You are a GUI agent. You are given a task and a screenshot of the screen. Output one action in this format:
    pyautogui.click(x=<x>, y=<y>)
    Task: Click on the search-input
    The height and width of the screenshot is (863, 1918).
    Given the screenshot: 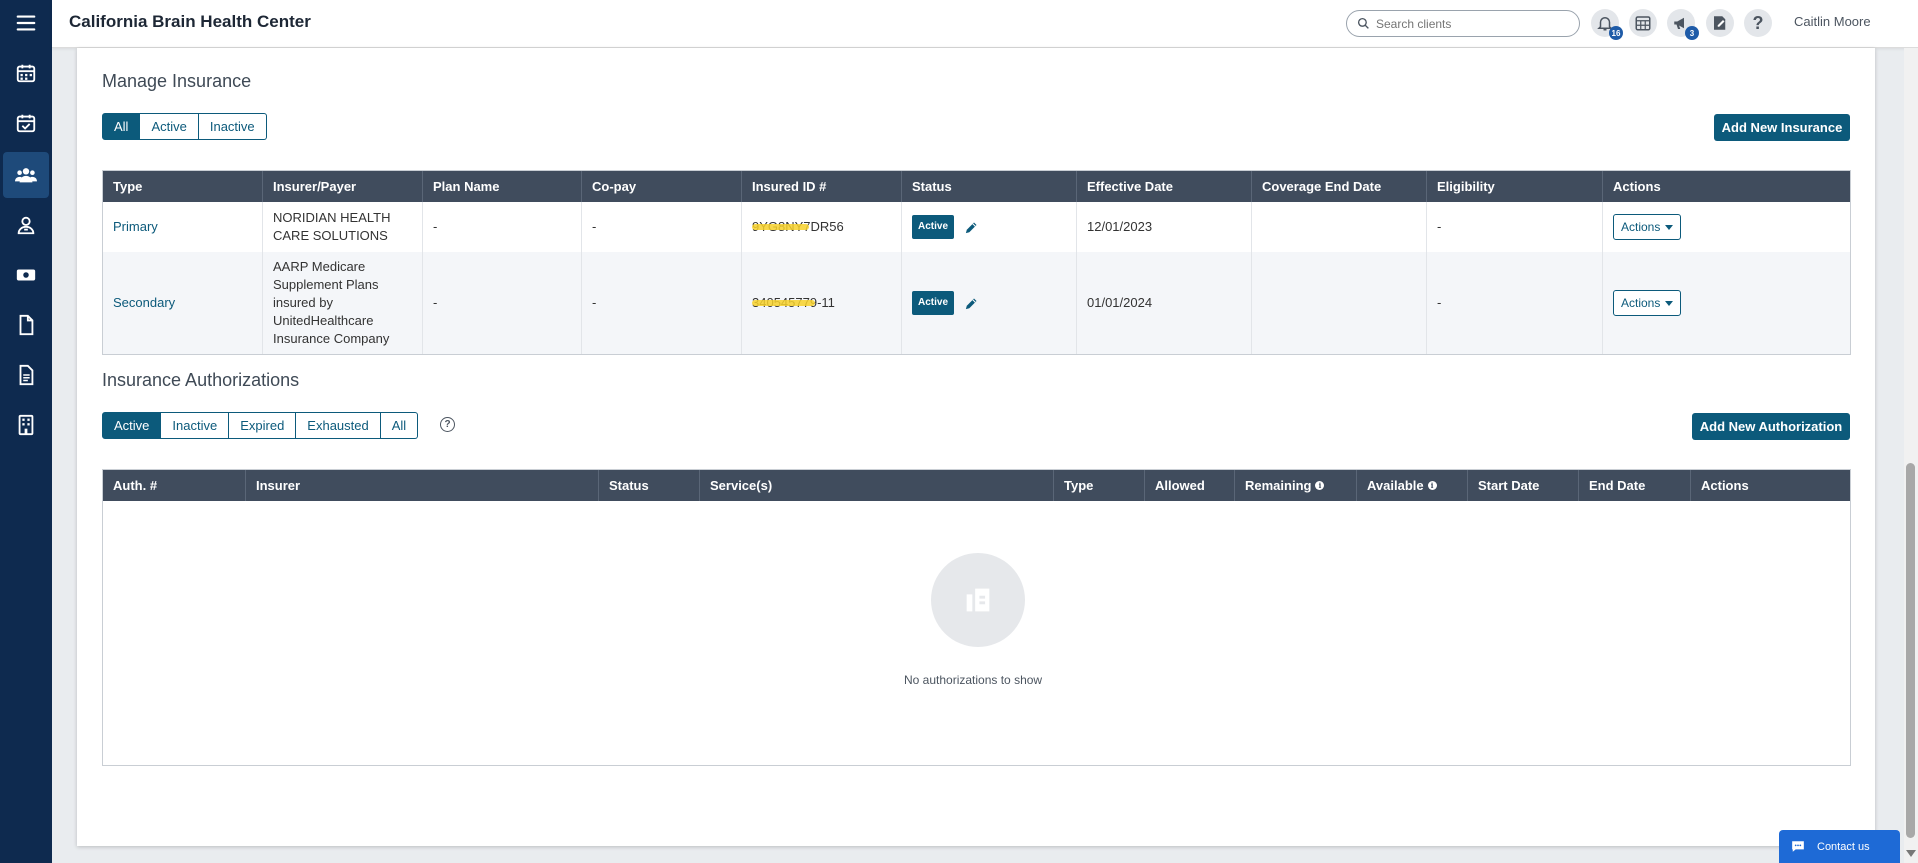 What is the action you would take?
    pyautogui.click(x=1471, y=23)
    